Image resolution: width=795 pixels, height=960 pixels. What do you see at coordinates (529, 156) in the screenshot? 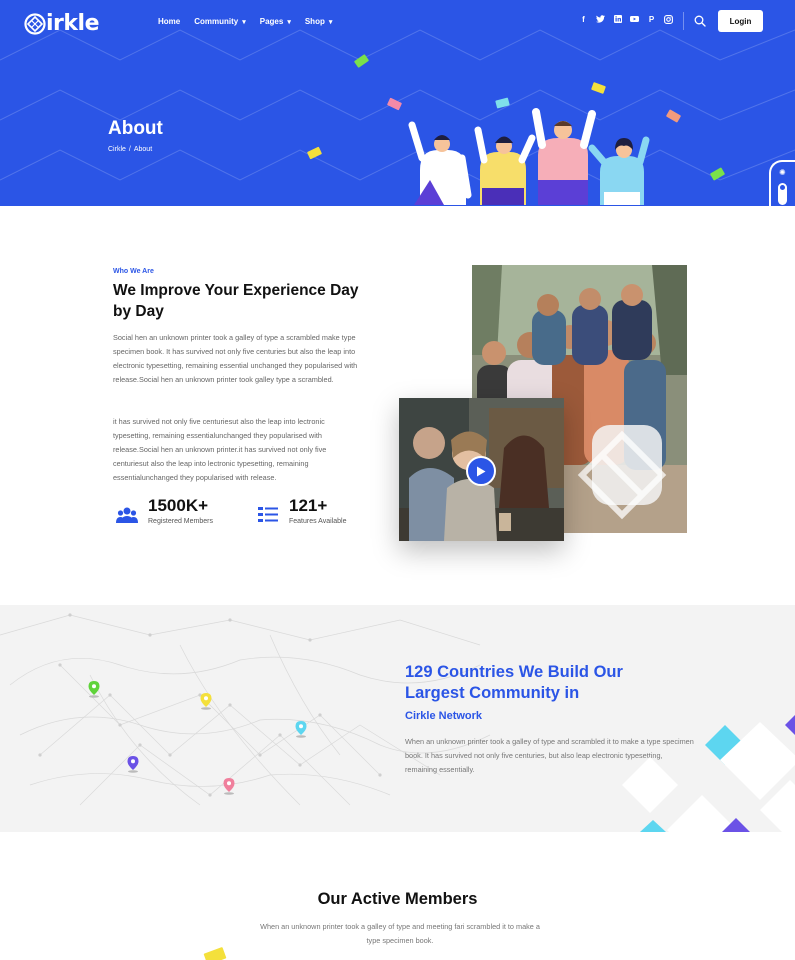
I see `celebrating-people-illustration` at bounding box center [529, 156].